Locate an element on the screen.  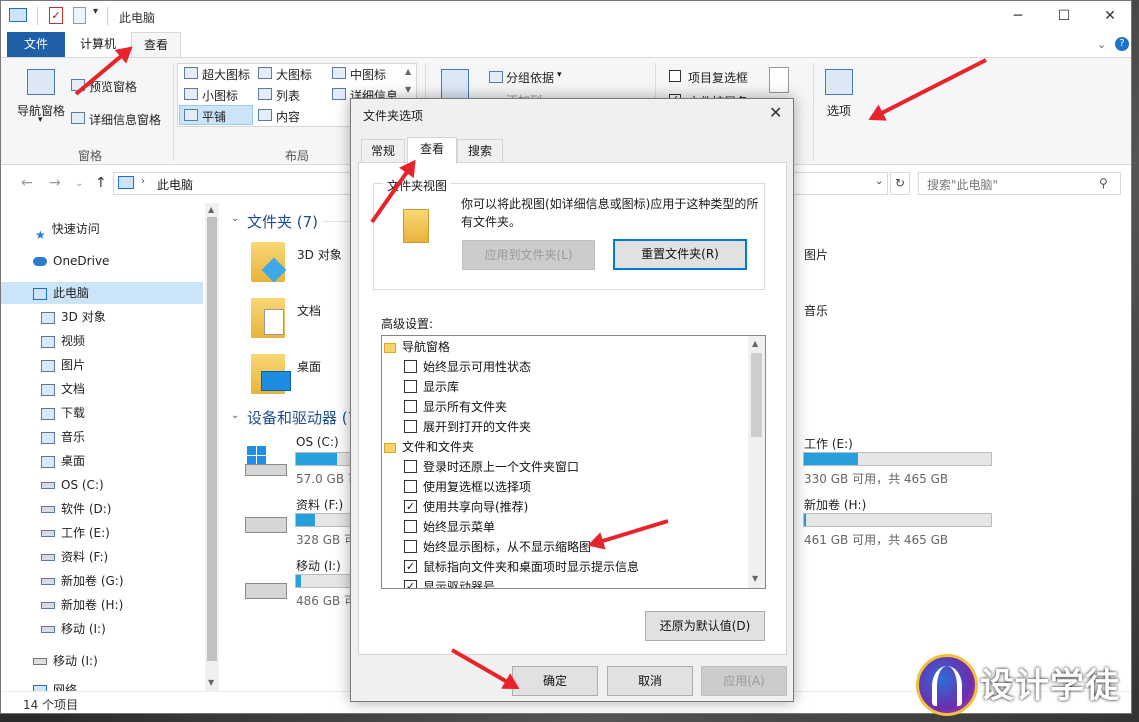
back-button: ← is located at coordinates (27, 183).